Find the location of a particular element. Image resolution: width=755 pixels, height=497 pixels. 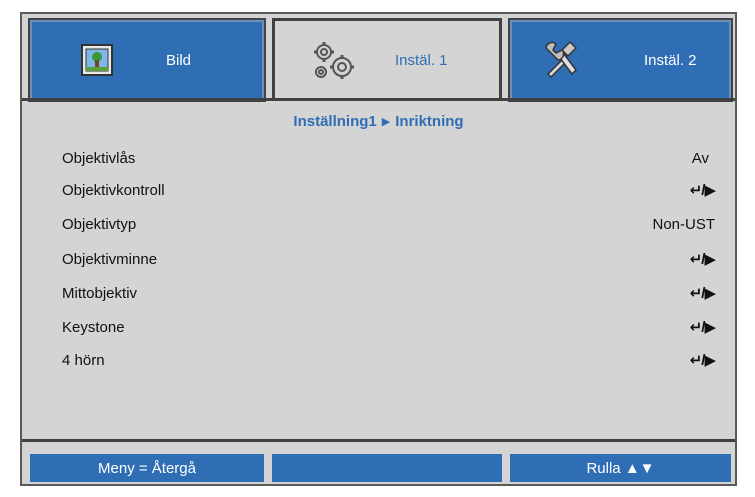

menu-item-label: Objektivtyp is located at coordinates (99, 224).